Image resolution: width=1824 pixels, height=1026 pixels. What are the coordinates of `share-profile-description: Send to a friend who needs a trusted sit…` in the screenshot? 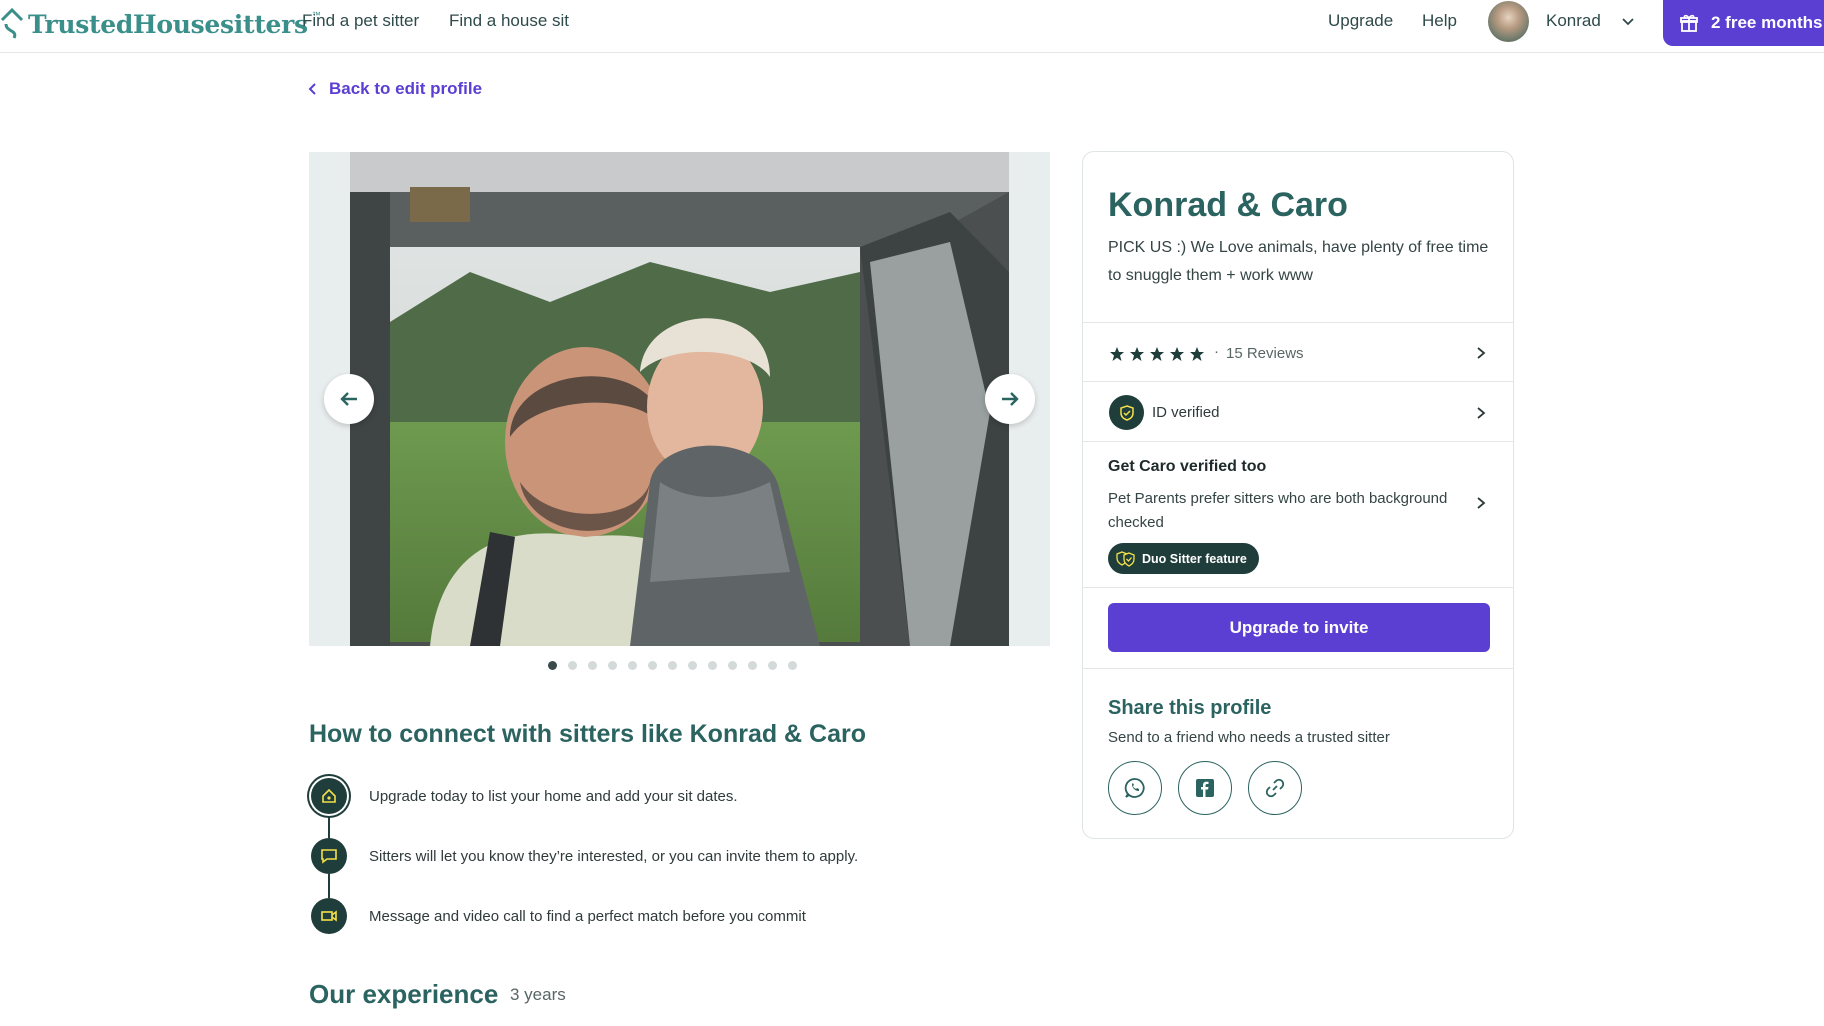 It's located at (1249, 737).